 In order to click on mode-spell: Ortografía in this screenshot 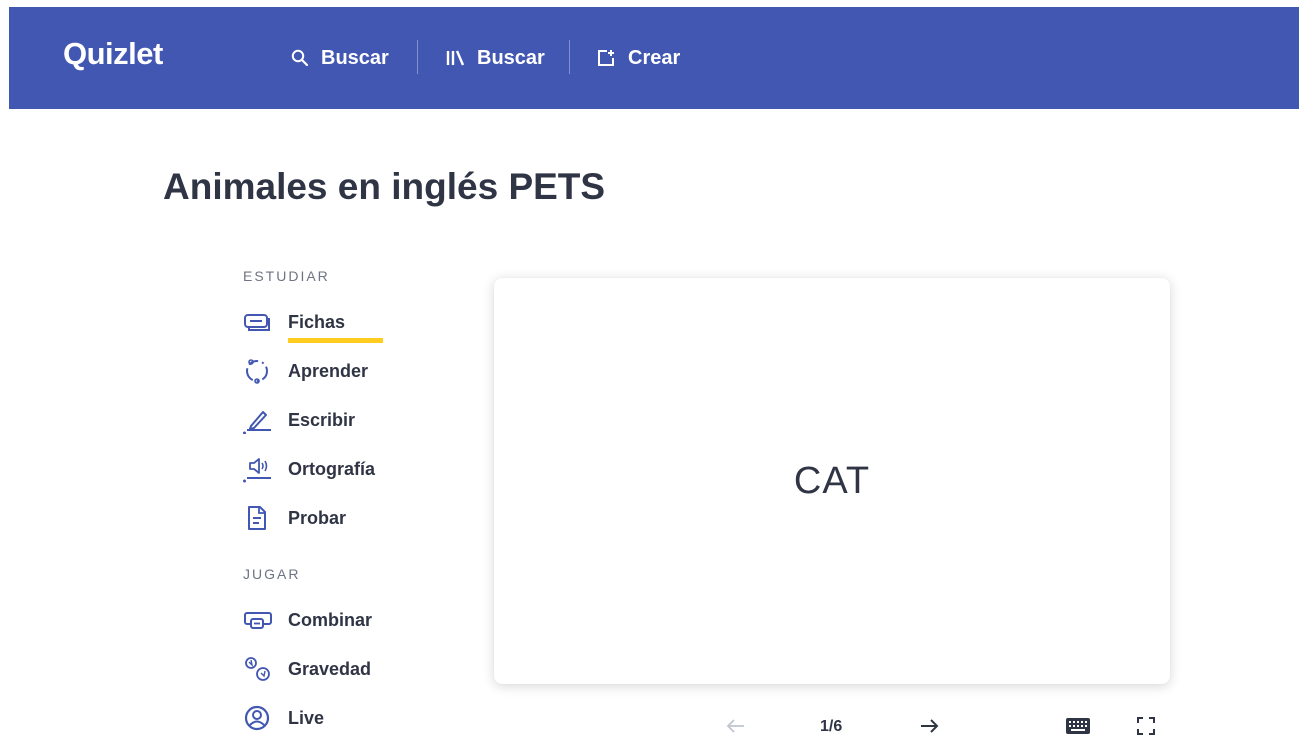, I will do `click(309, 469)`.